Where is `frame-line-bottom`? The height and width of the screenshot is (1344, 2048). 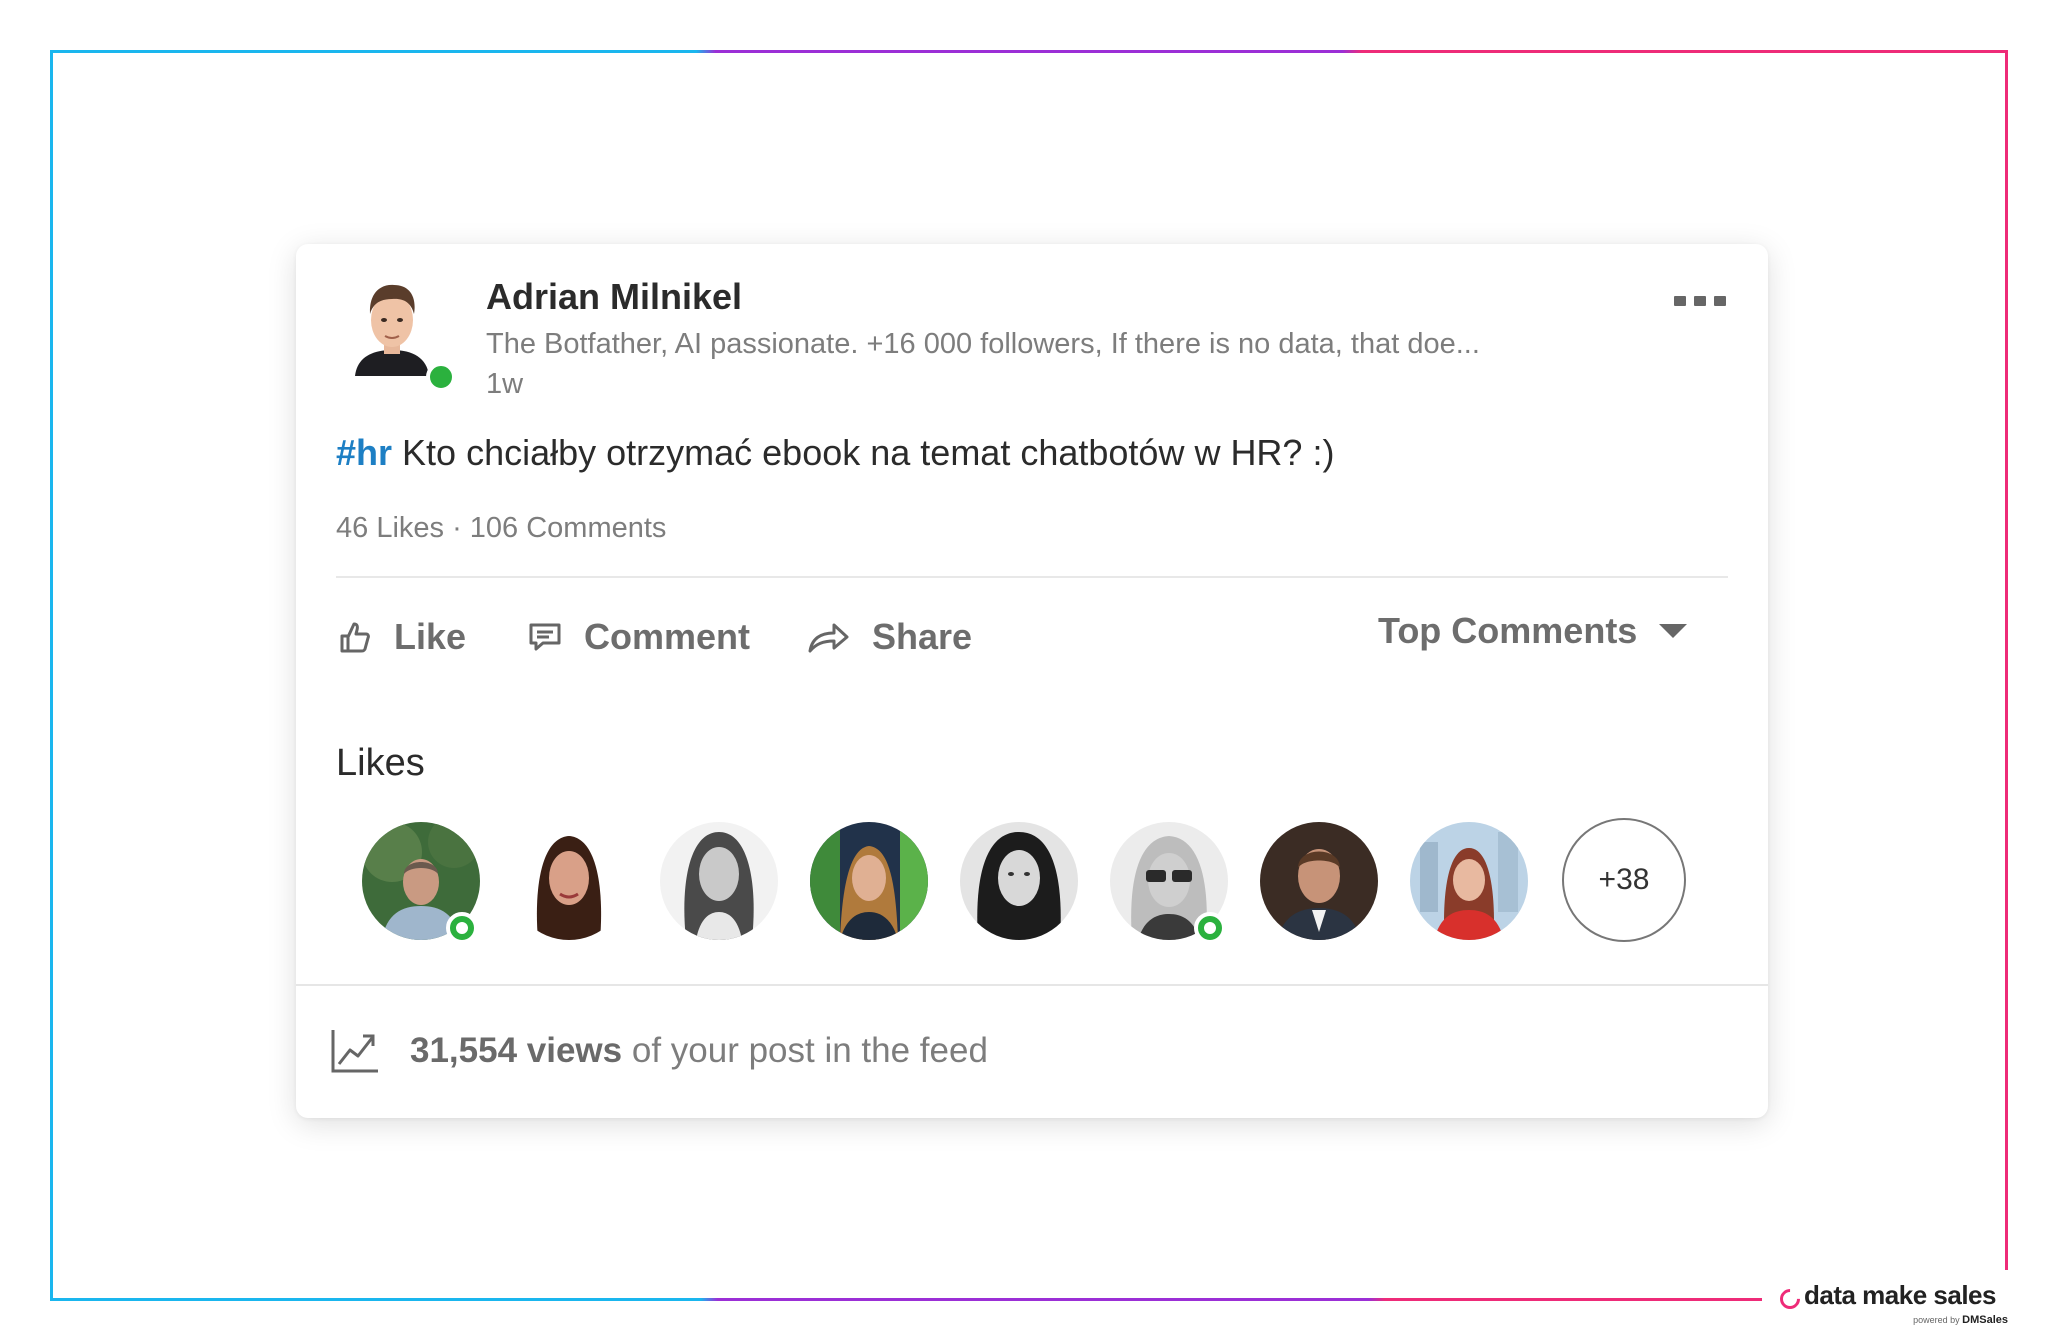 frame-line-bottom is located at coordinates (906, 1299).